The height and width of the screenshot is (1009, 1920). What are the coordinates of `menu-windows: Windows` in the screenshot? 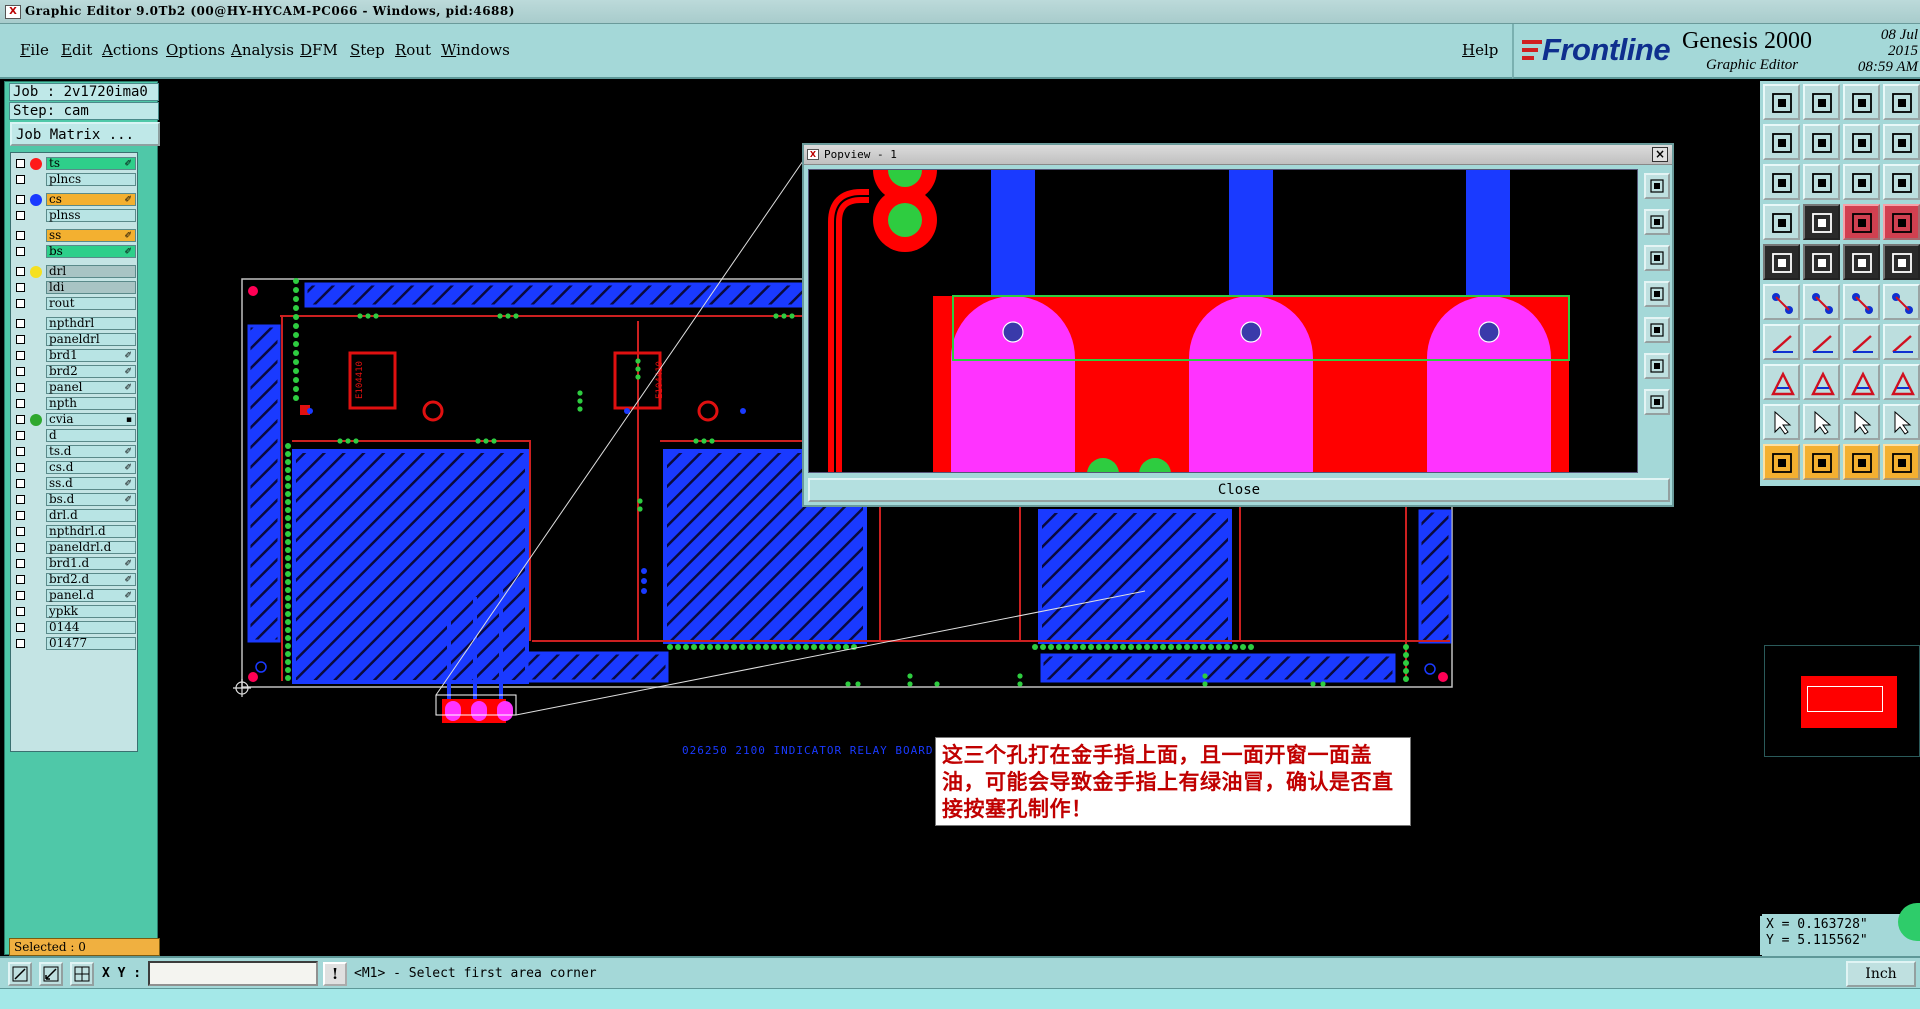 It's located at (475, 50).